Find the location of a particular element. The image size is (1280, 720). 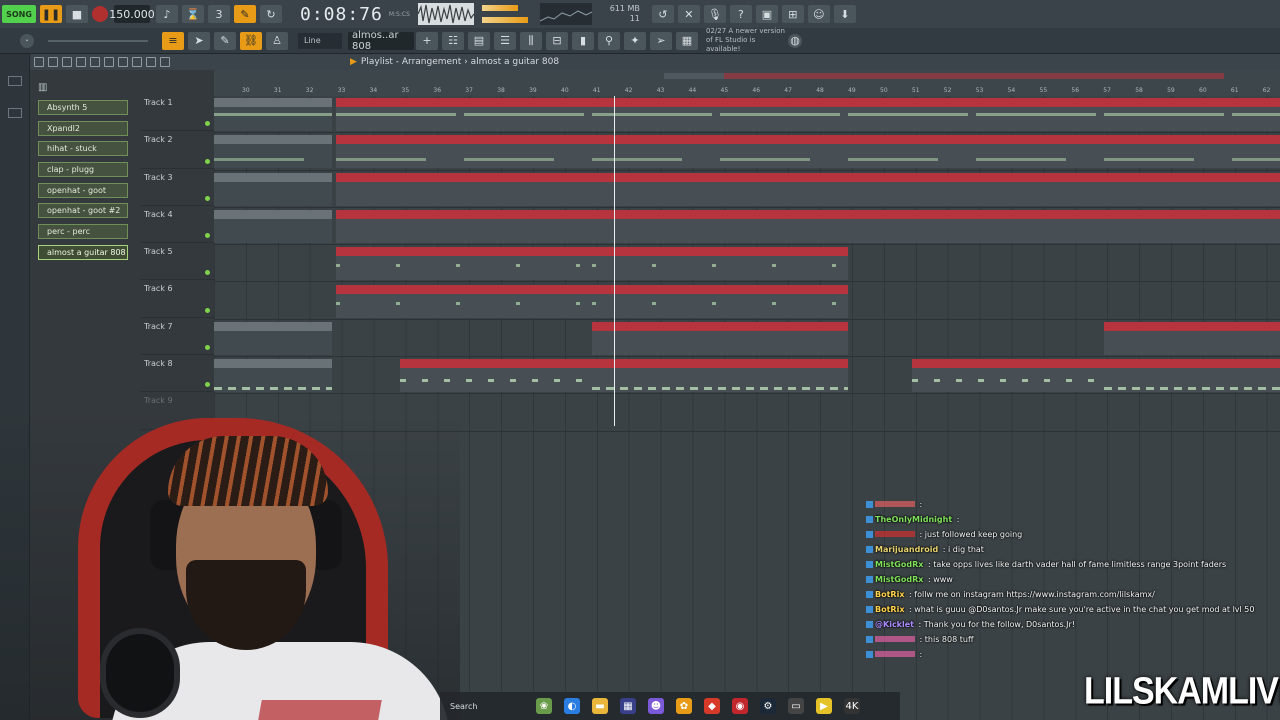

master-pitch-slider is located at coordinates (98, 40).